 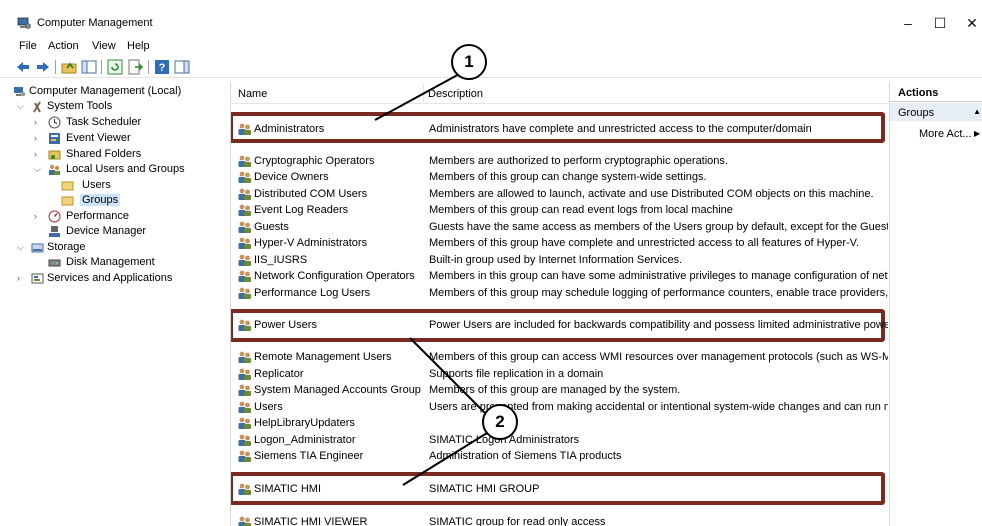 What do you see at coordinates (37, 107) in the screenshot?
I see `system-tools-icon` at bounding box center [37, 107].